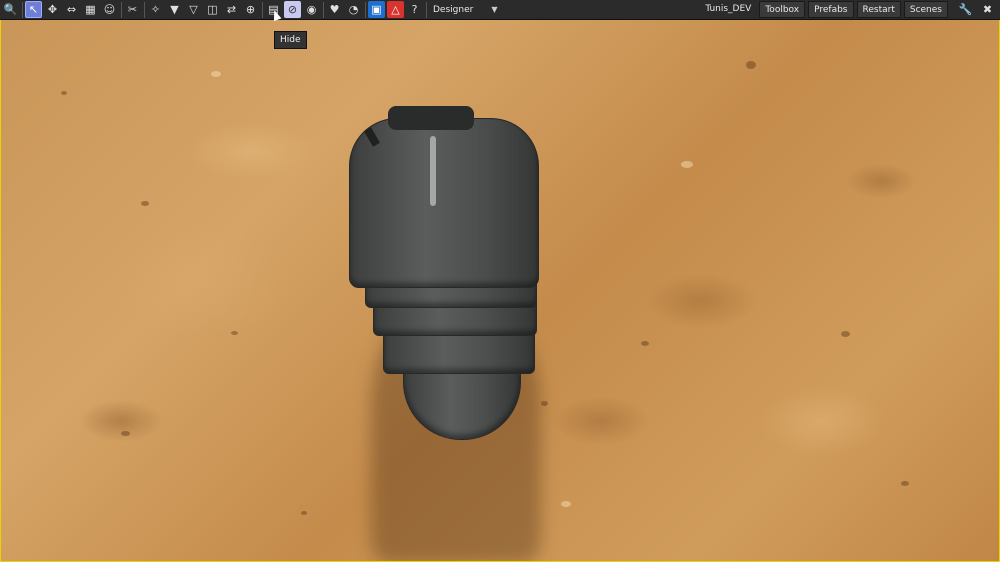 Image resolution: width=1000 pixels, height=562 pixels. Describe the element at coordinates (453, 9) in the screenshot. I see `mode-label: Designer` at that location.